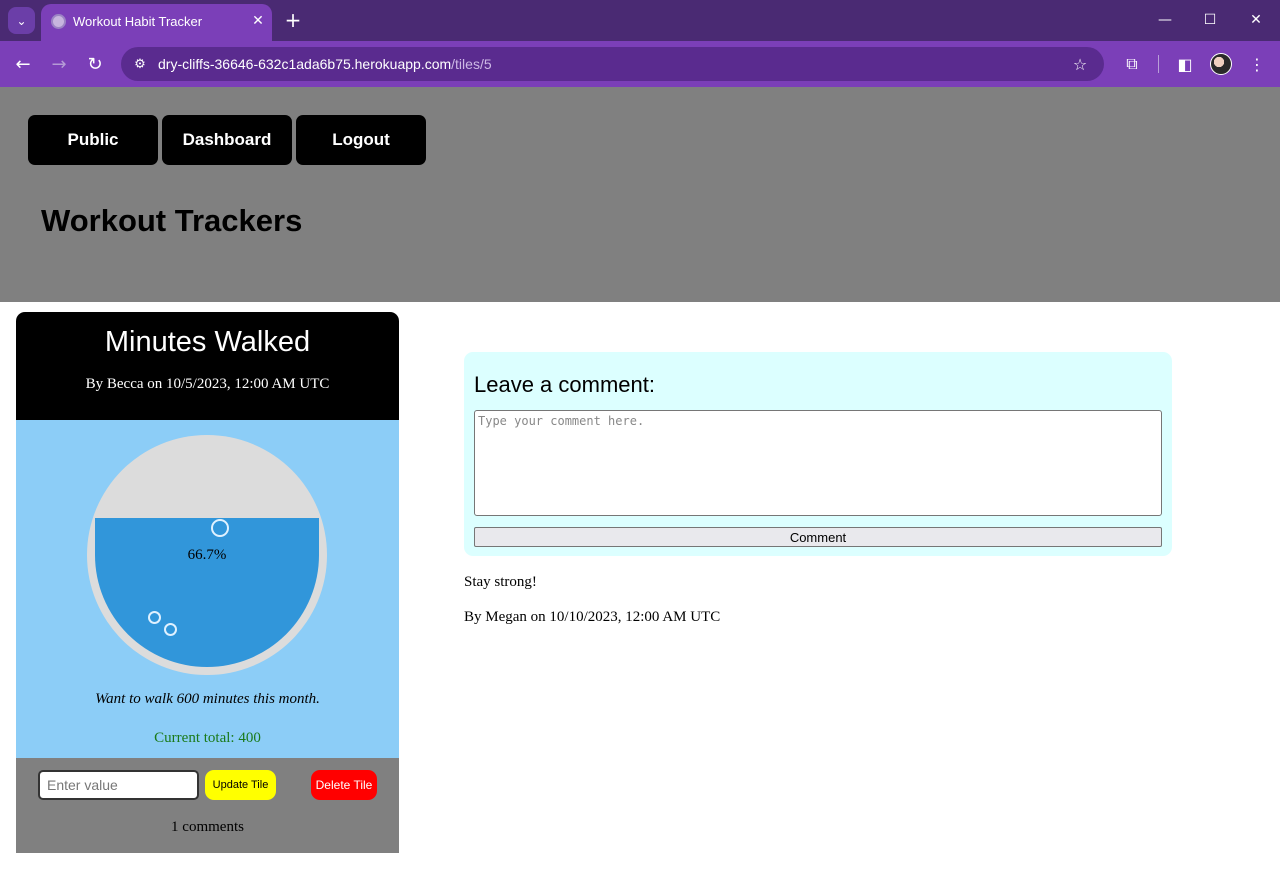 This screenshot has width=1280, height=873. What do you see at coordinates (138, 21) in the screenshot?
I see `tab-title: Workout Habit Tracker` at bounding box center [138, 21].